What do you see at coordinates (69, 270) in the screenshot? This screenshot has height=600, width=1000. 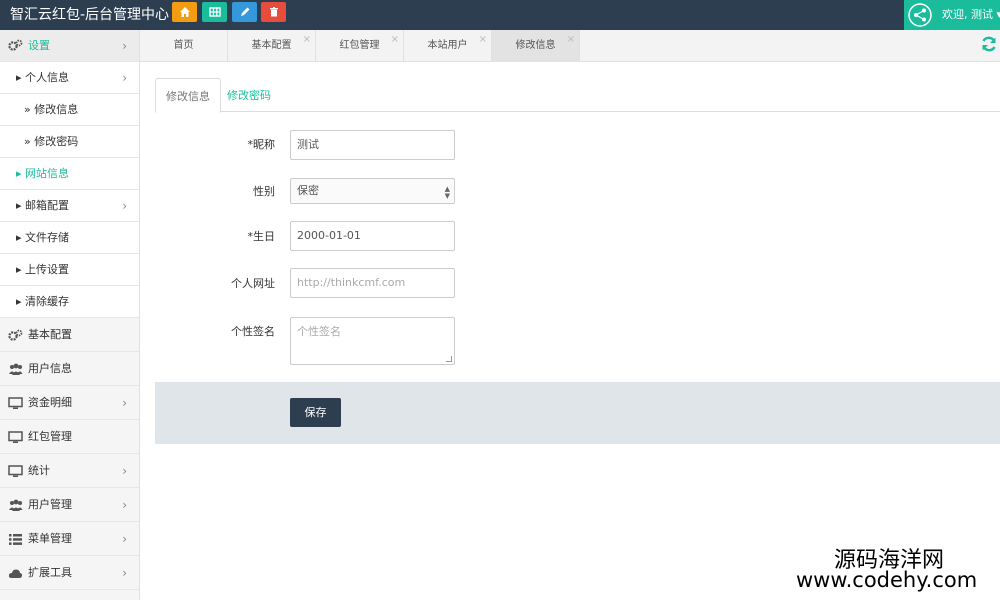 I see `sidebar-item-upload-settings: ▸ 上传设置` at bounding box center [69, 270].